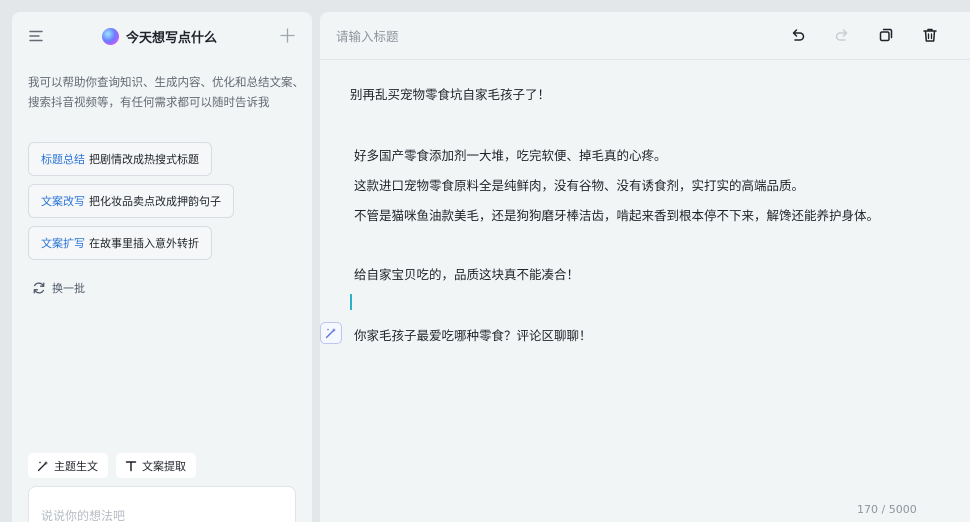 This screenshot has width=970, height=522. I want to click on assistant-header: 今天想写点什么, so click(162, 36).